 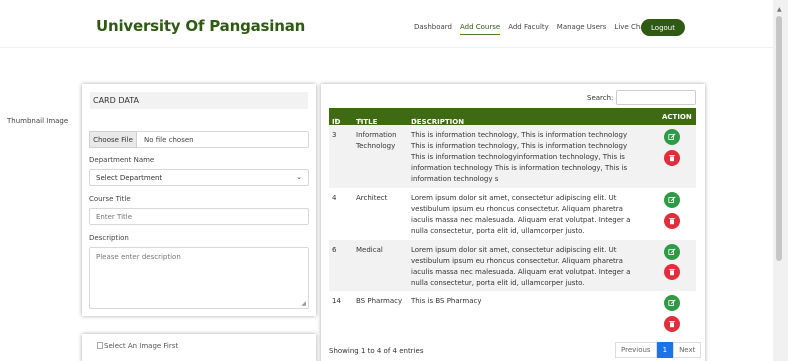 I want to click on pagination: Previous 1 Next, so click(x=658, y=350).